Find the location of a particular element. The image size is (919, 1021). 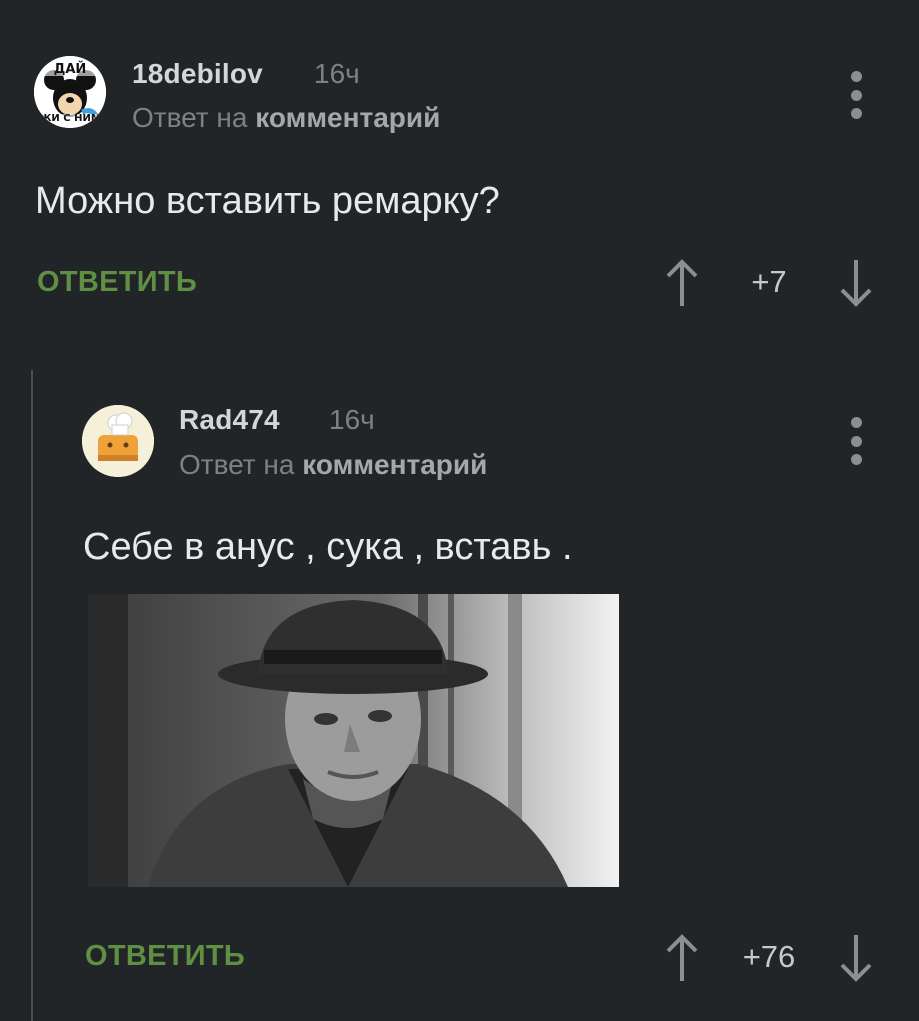

avatar: ДАЙ ЖИ С НИМ is located at coordinates (70, 92).